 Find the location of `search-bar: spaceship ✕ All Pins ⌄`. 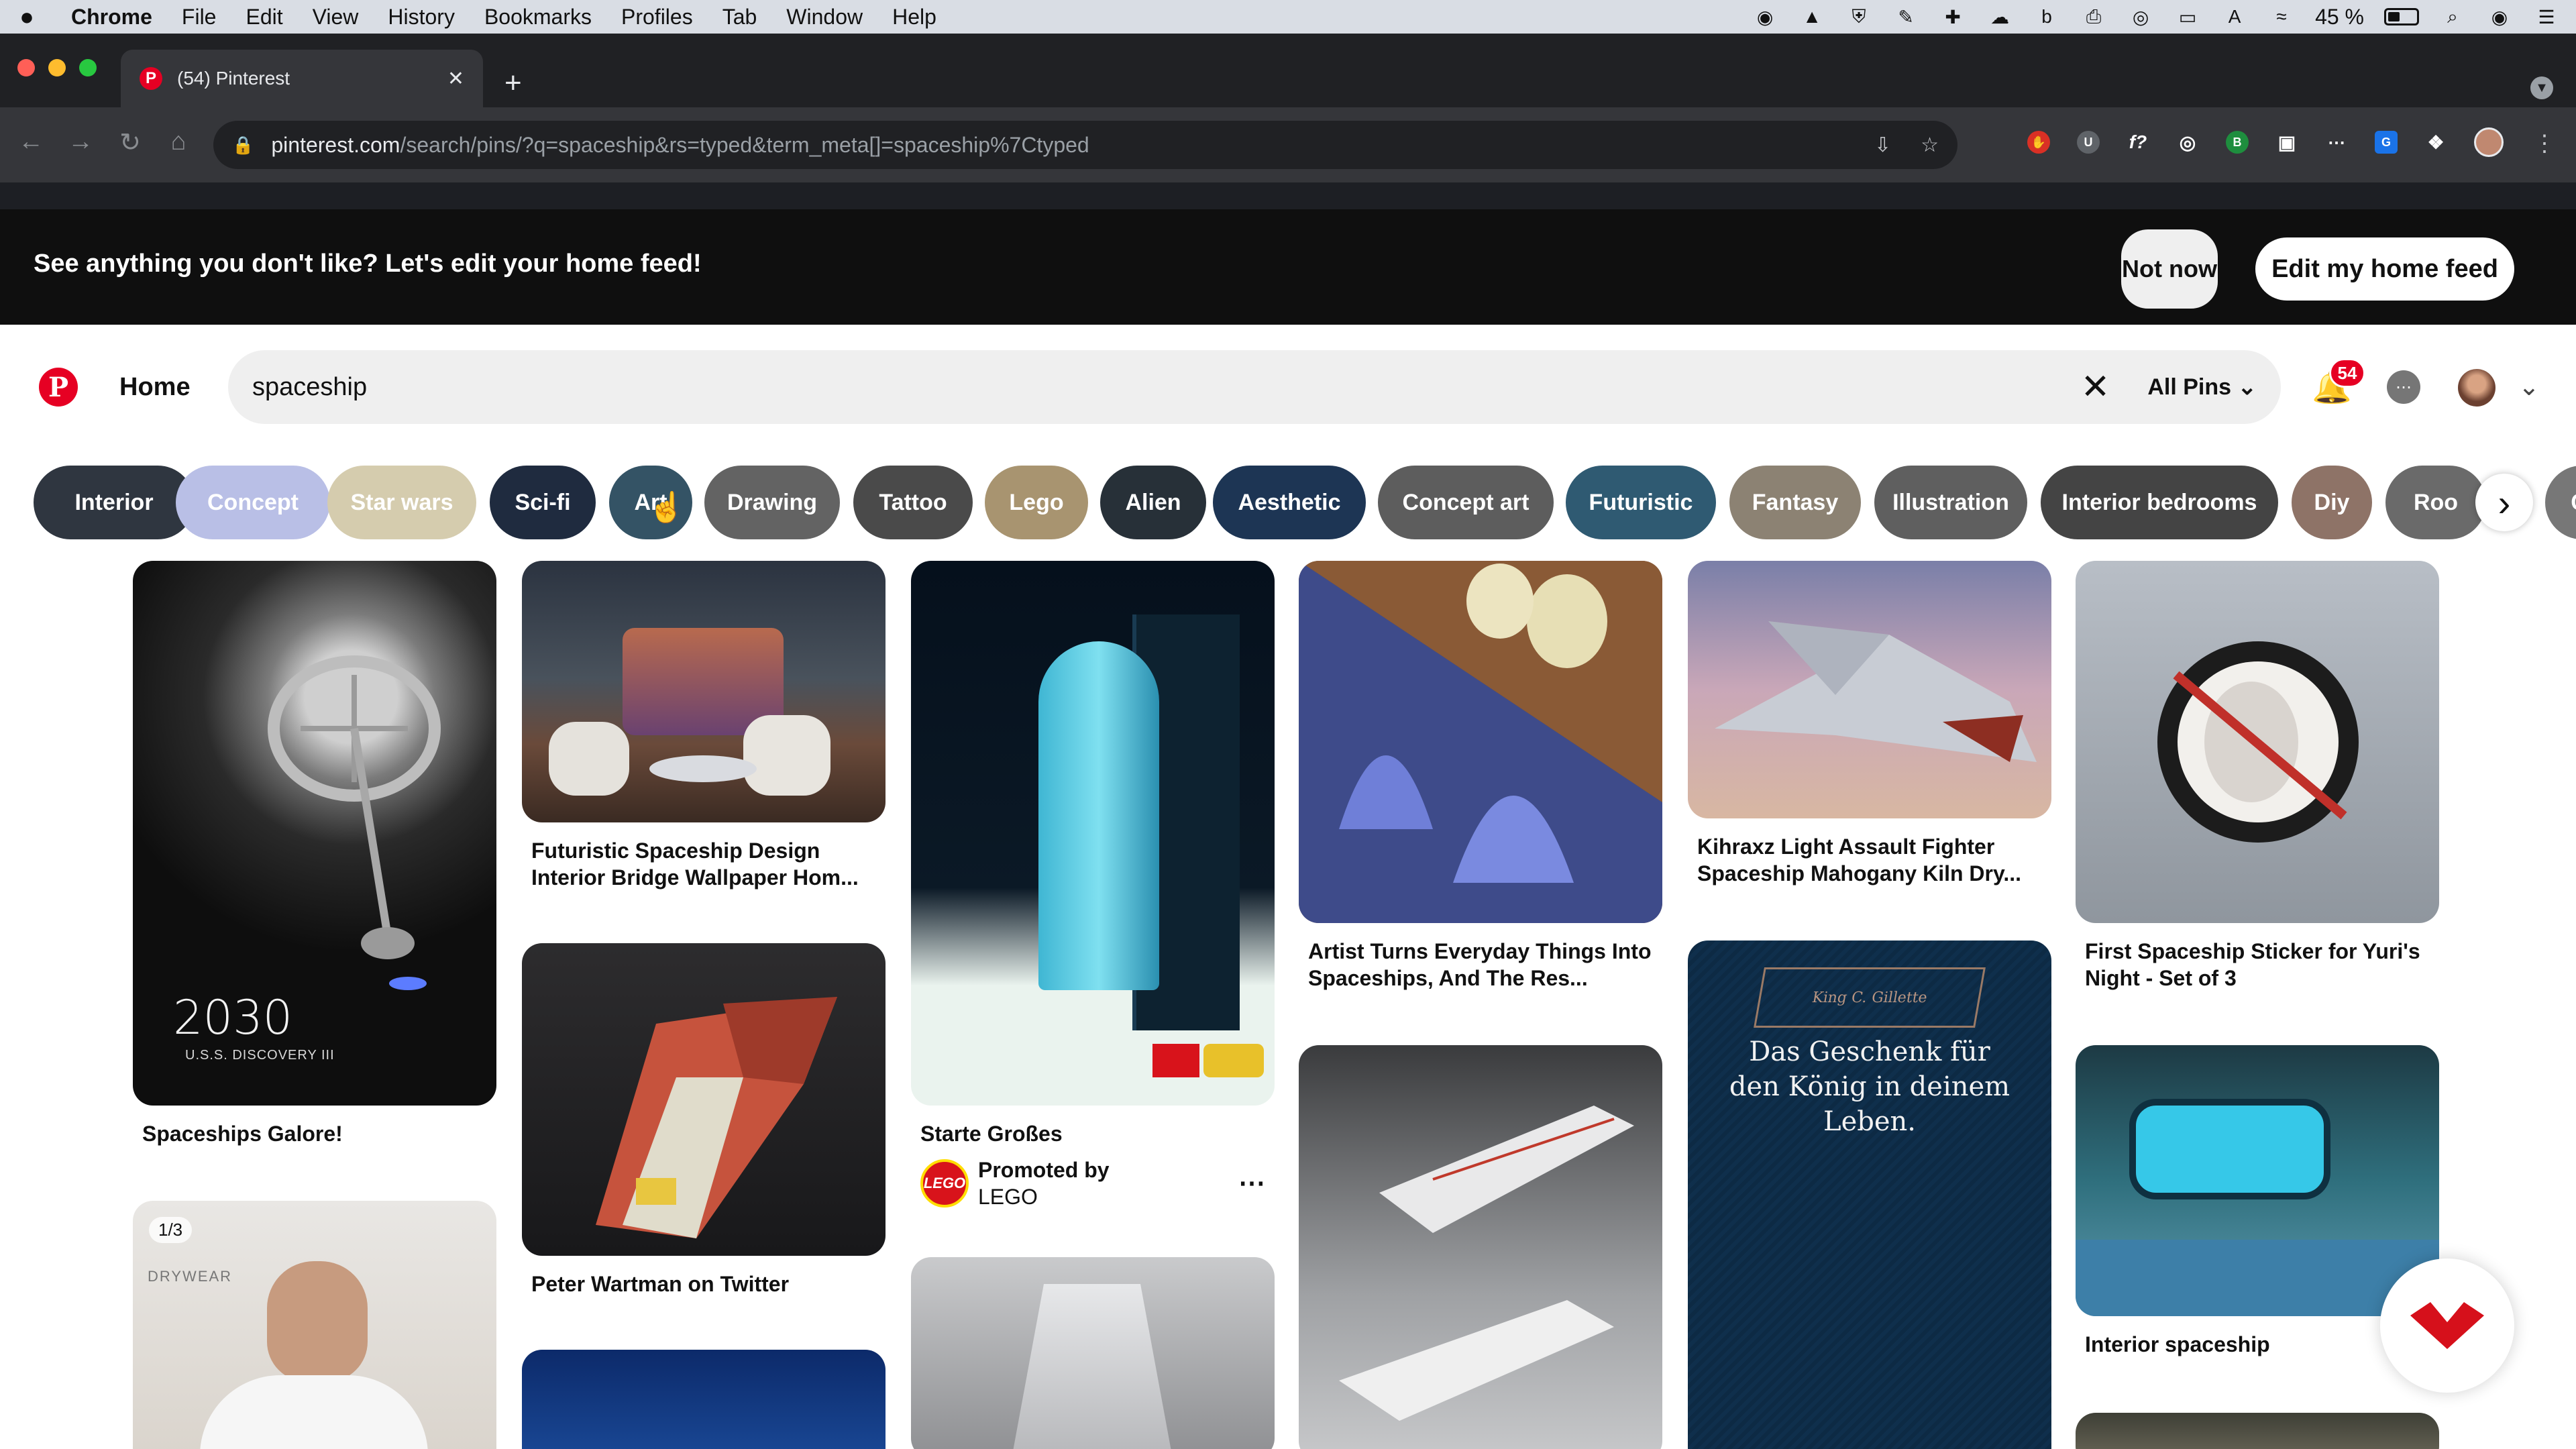

search-bar: spaceship ✕ All Pins ⌄ is located at coordinates (1254, 387).